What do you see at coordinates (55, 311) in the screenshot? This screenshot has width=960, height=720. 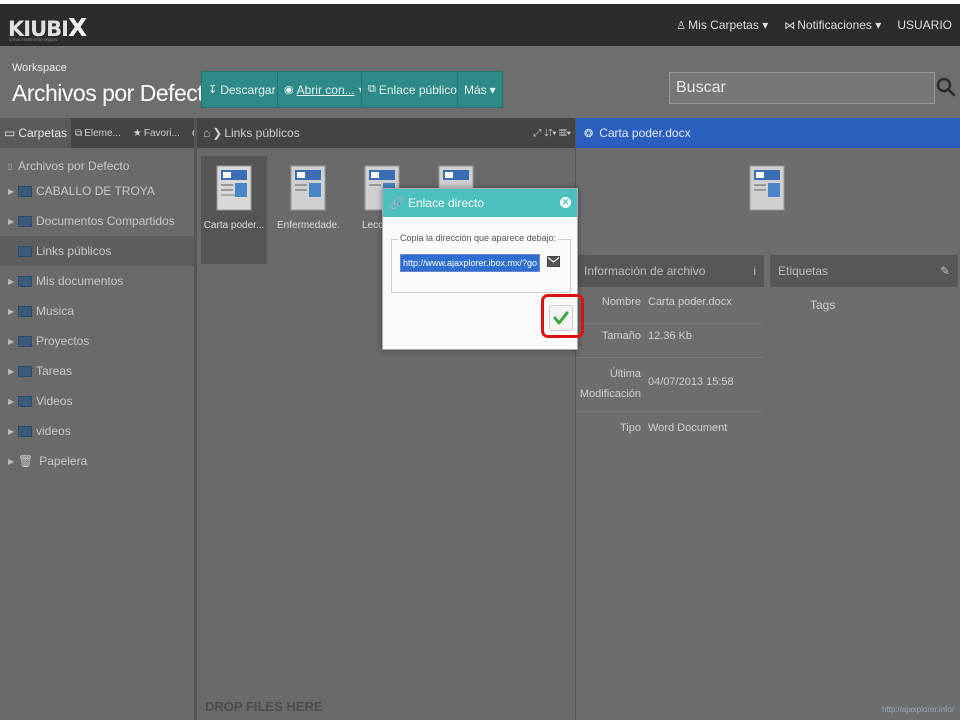 I see `tree-item-label: Musica` at bounding box center [55, 311].